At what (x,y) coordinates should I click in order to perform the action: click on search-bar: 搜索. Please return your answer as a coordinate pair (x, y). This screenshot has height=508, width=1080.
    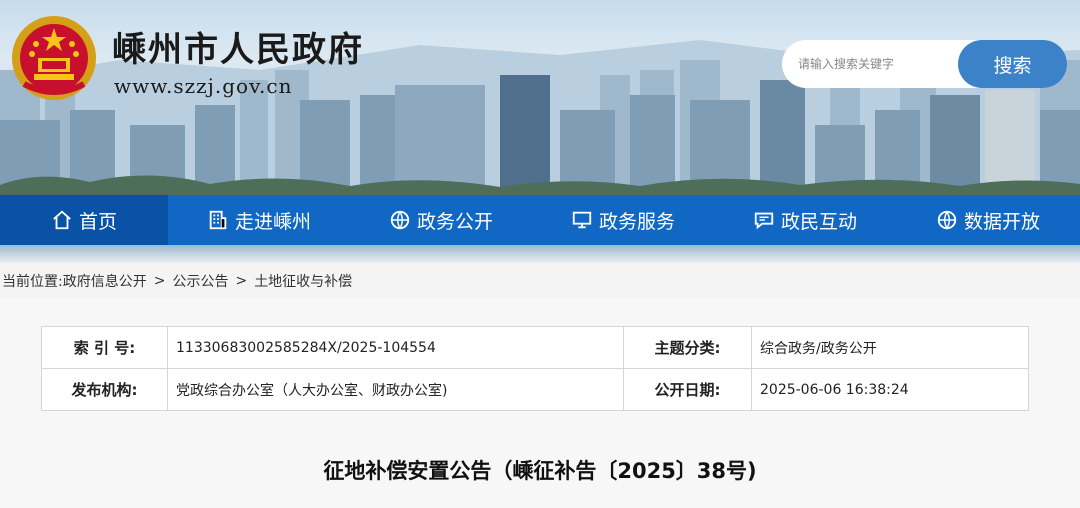
    Looking at the image, I should click on (924, 64).